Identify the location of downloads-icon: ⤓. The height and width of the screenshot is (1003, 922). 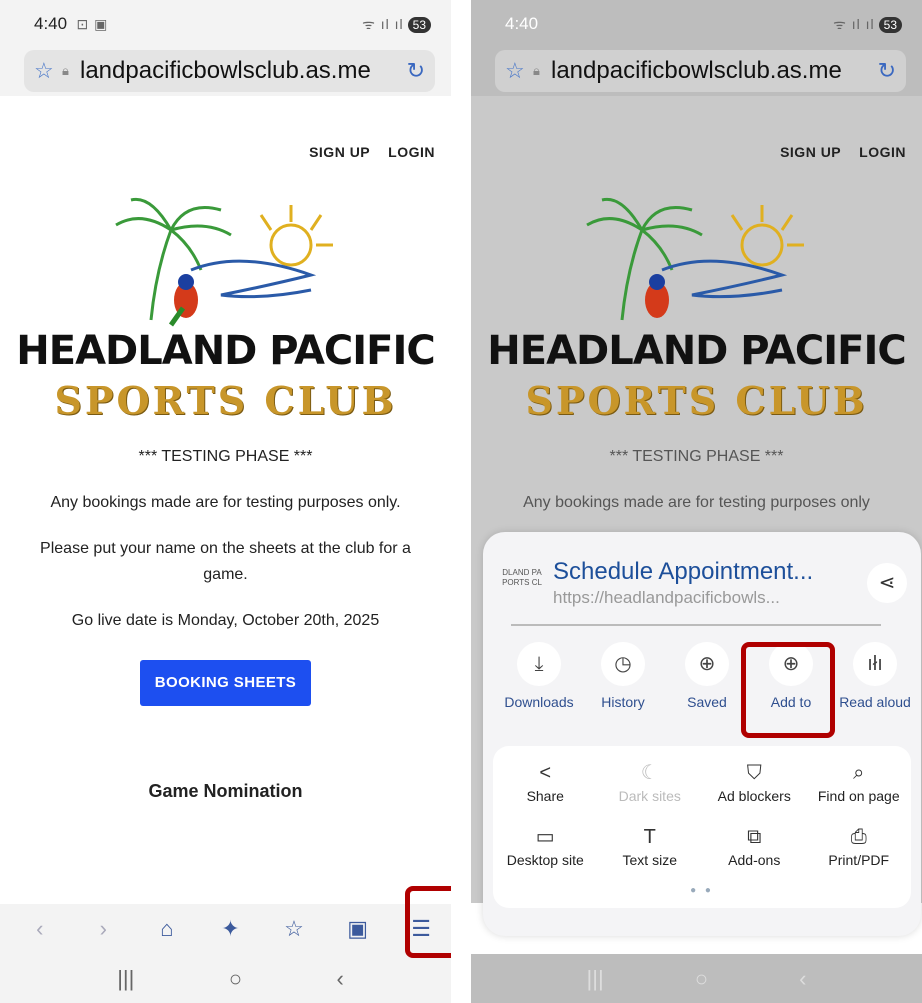
(539, 664).